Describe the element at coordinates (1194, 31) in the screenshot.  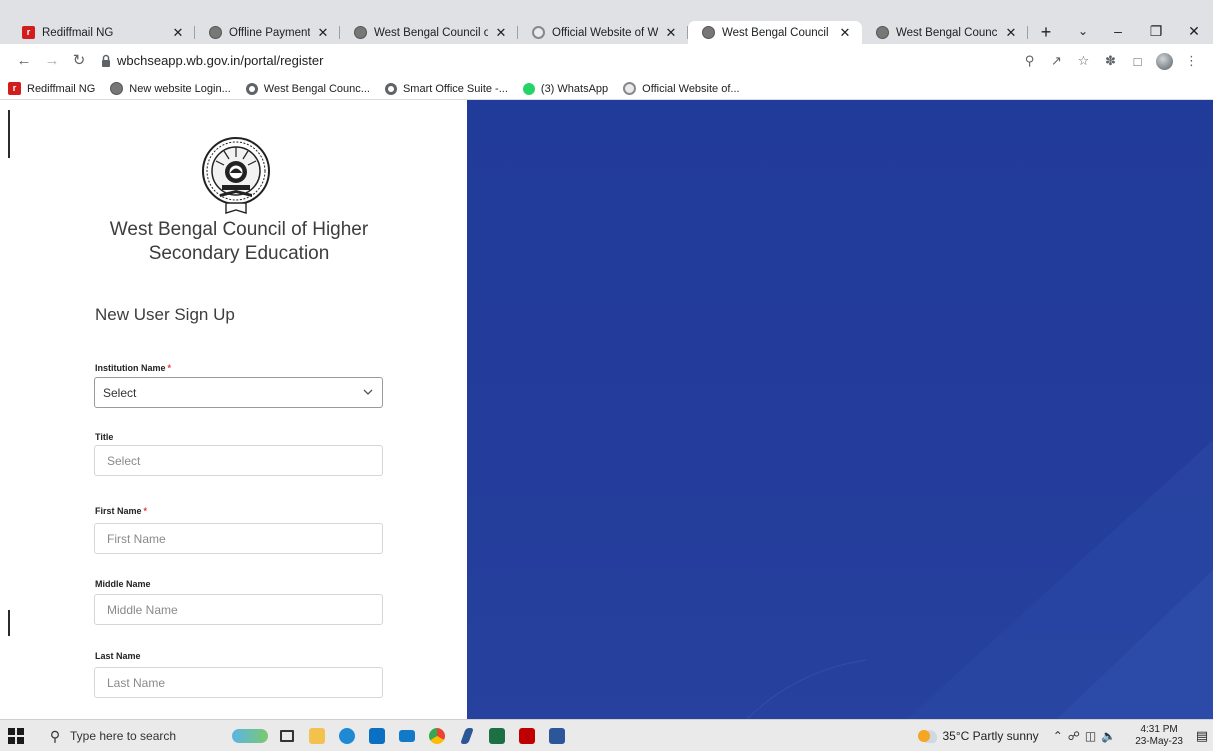
I see `window-close-icon: ✕` at that location.